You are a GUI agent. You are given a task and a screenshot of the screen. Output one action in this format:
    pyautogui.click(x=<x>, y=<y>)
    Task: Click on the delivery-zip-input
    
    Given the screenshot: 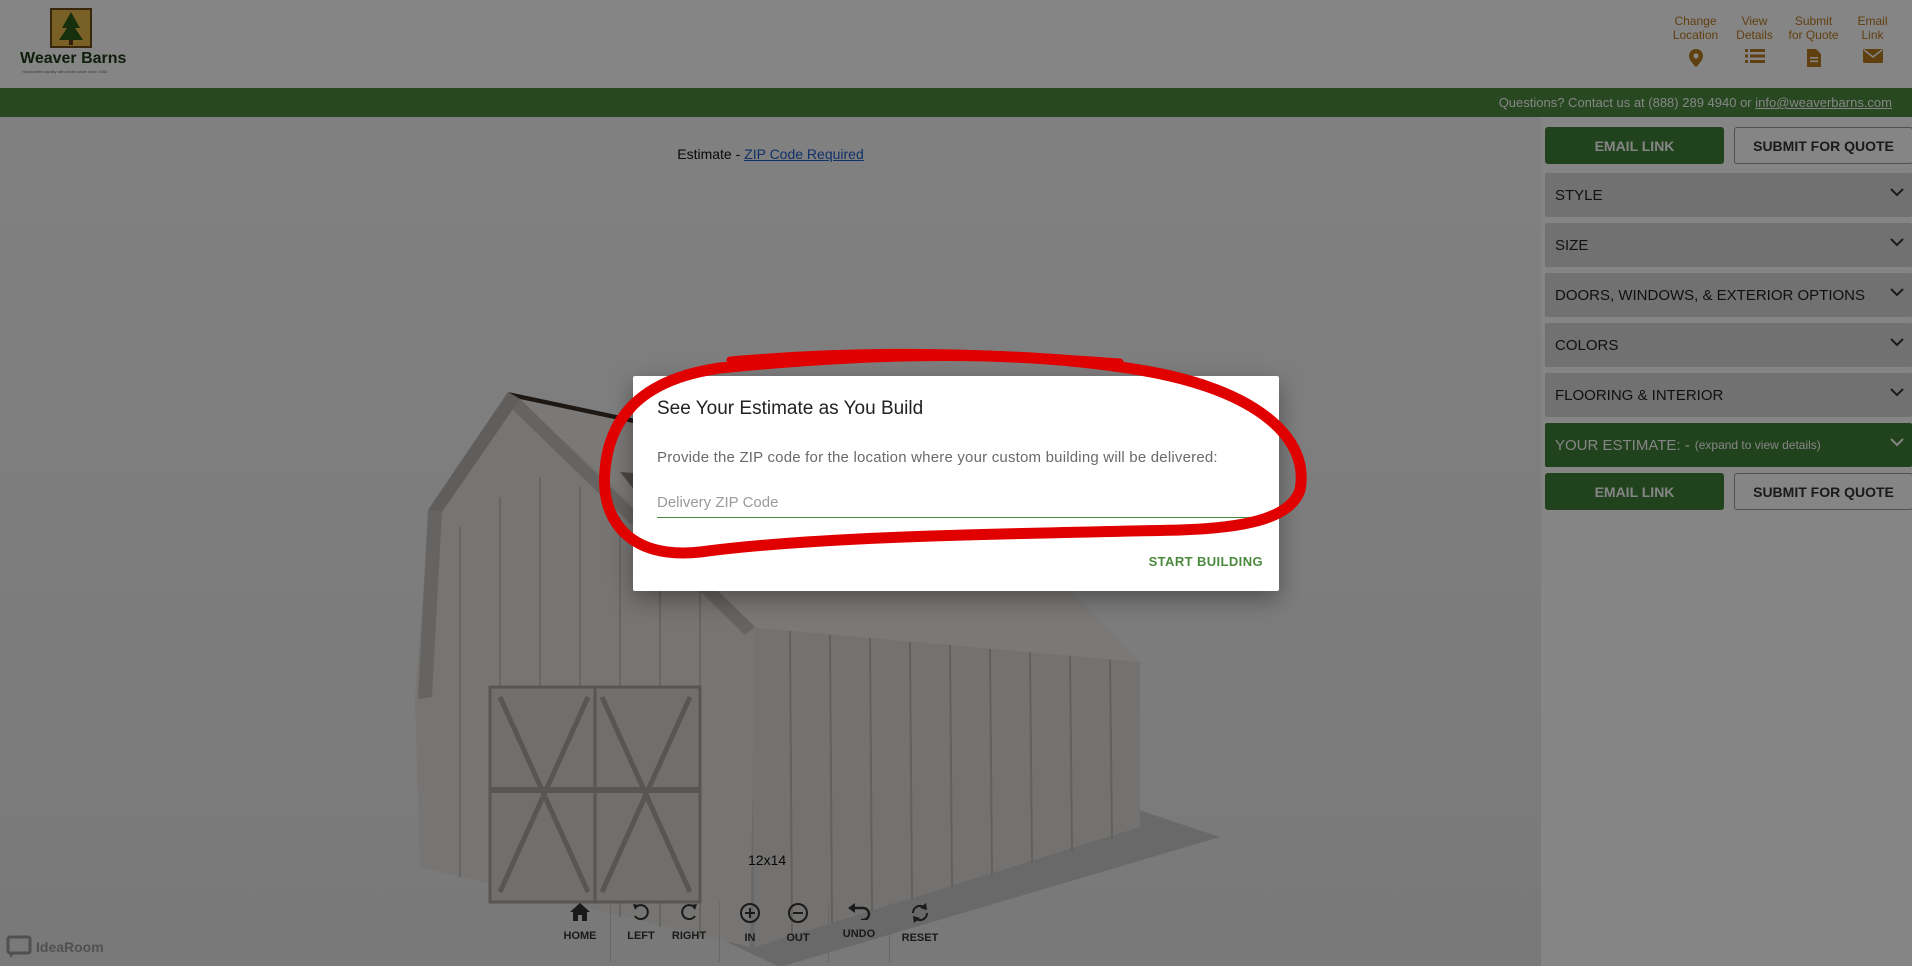 What is the action you would take?
    pyautogui.click(x=956, y=503)
    